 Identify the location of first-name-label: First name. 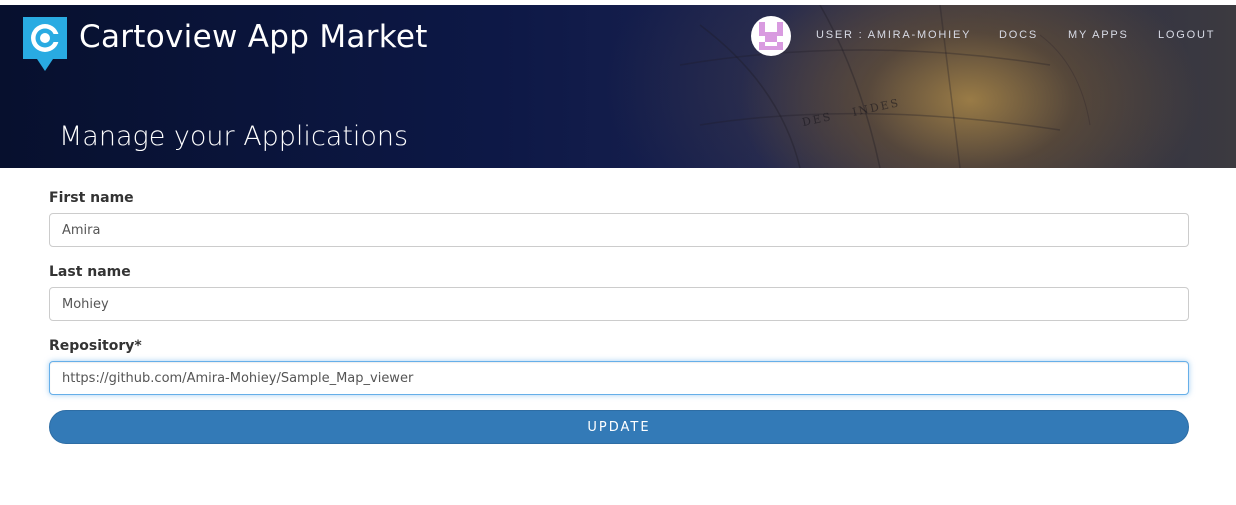
(91, 198).